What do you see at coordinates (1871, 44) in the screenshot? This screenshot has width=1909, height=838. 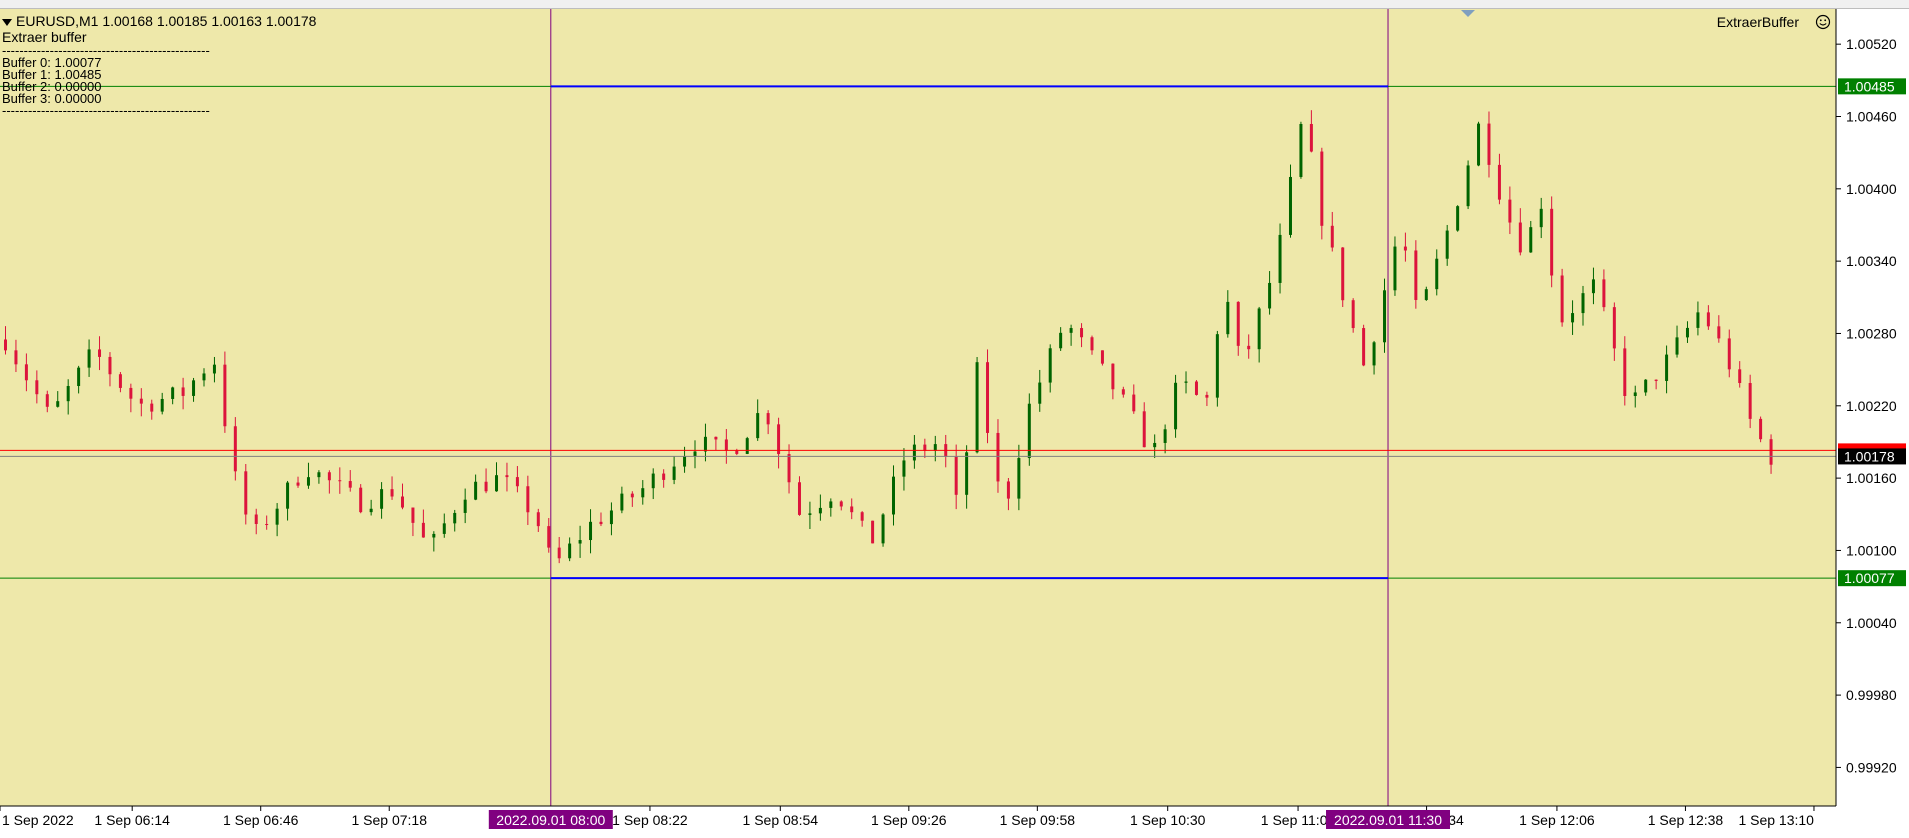 I see `price-tick-label: 1.00520` at bounding box center [1871, 44].